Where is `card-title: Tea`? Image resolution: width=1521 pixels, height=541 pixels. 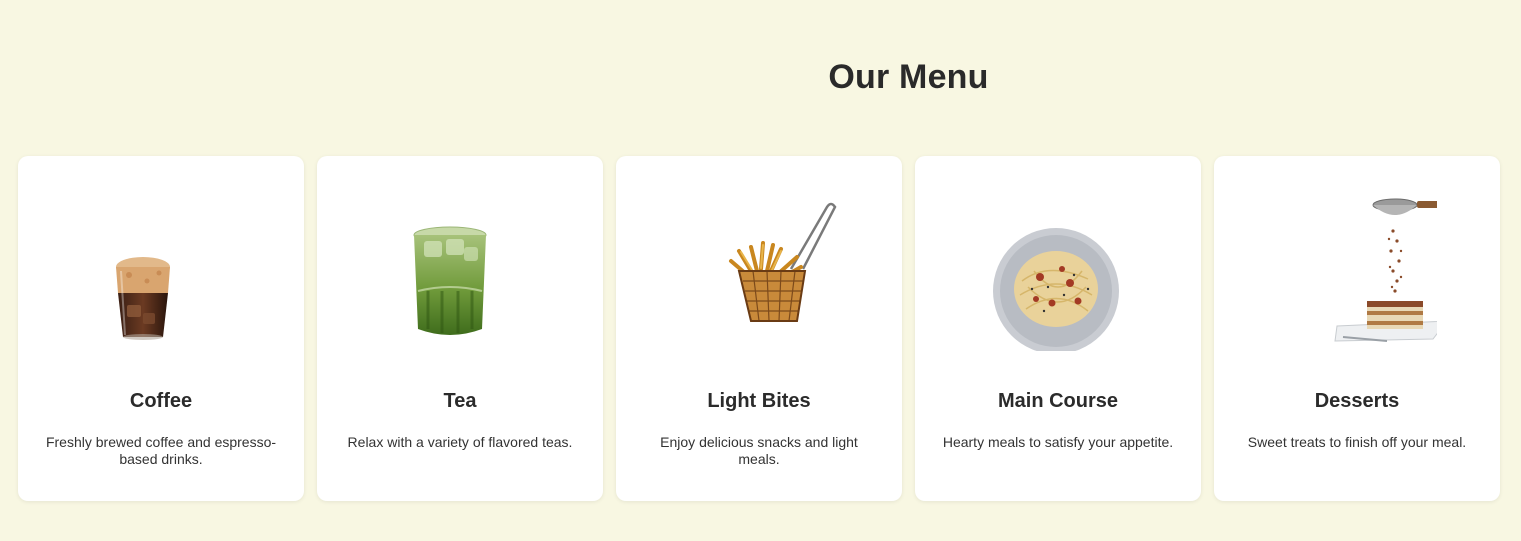
card-title: Tea is located at coordinates (460, 401).